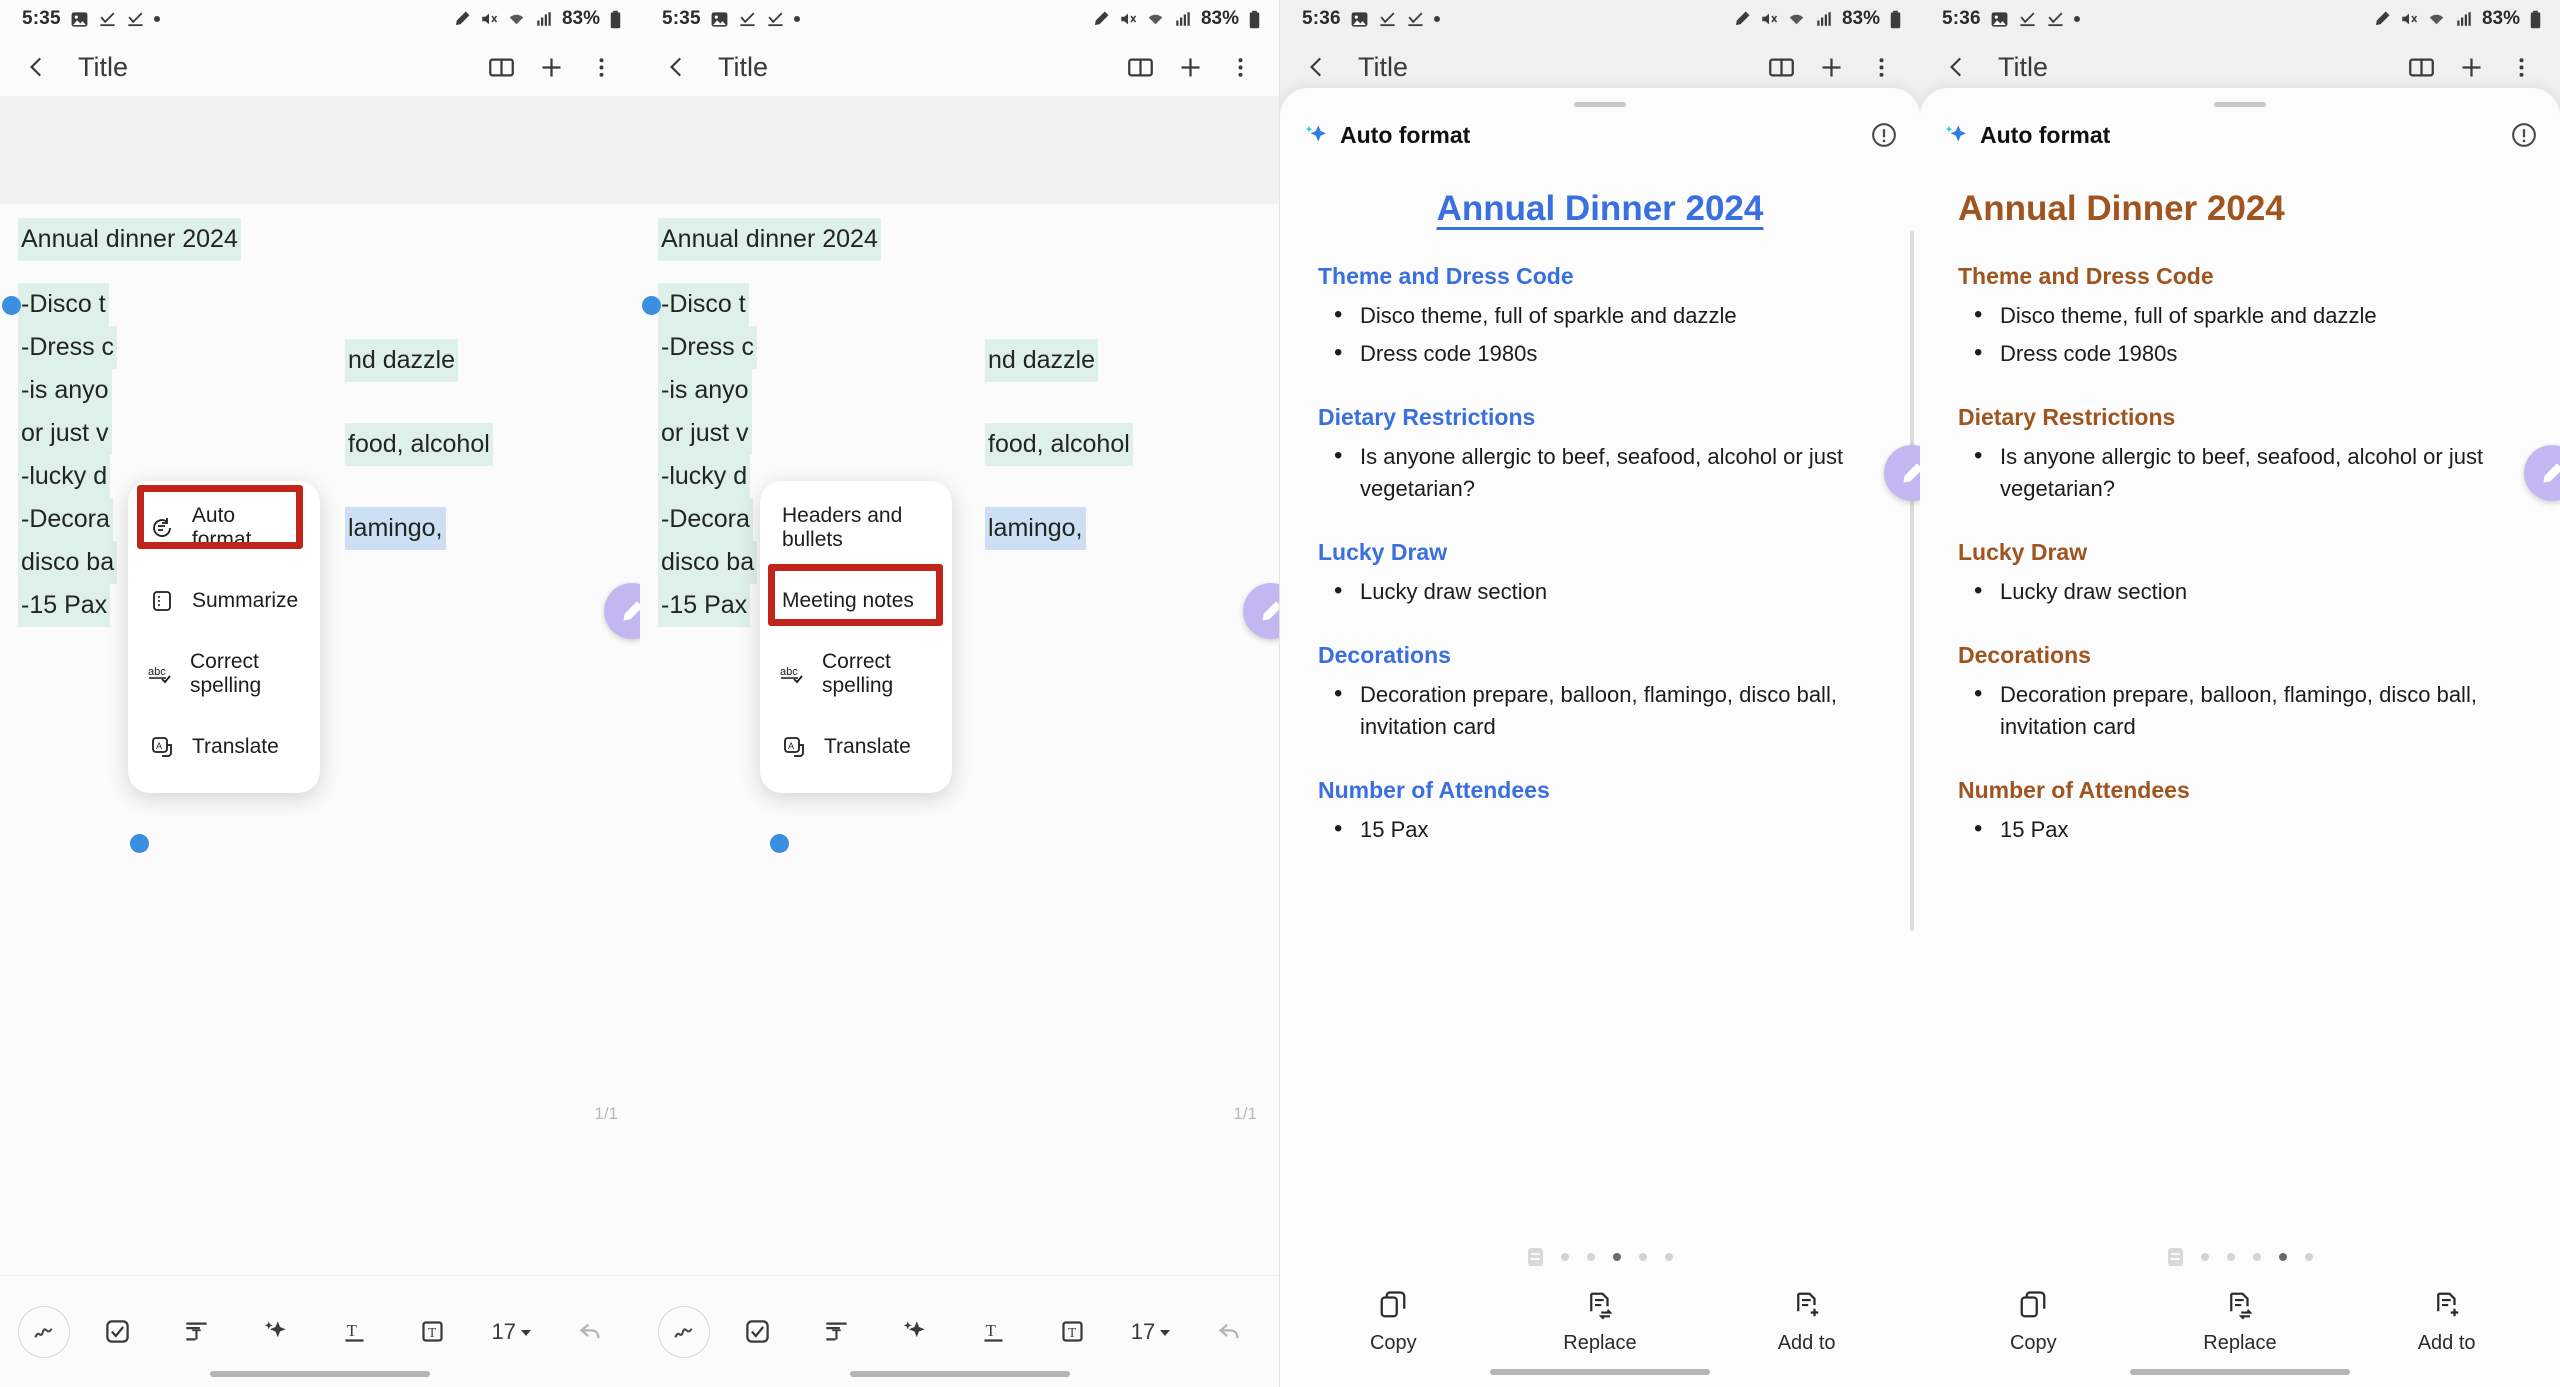 The height and width of the screenshot is (1387, 2560). I want to click on check-underline-icon, so click(1415, 19).